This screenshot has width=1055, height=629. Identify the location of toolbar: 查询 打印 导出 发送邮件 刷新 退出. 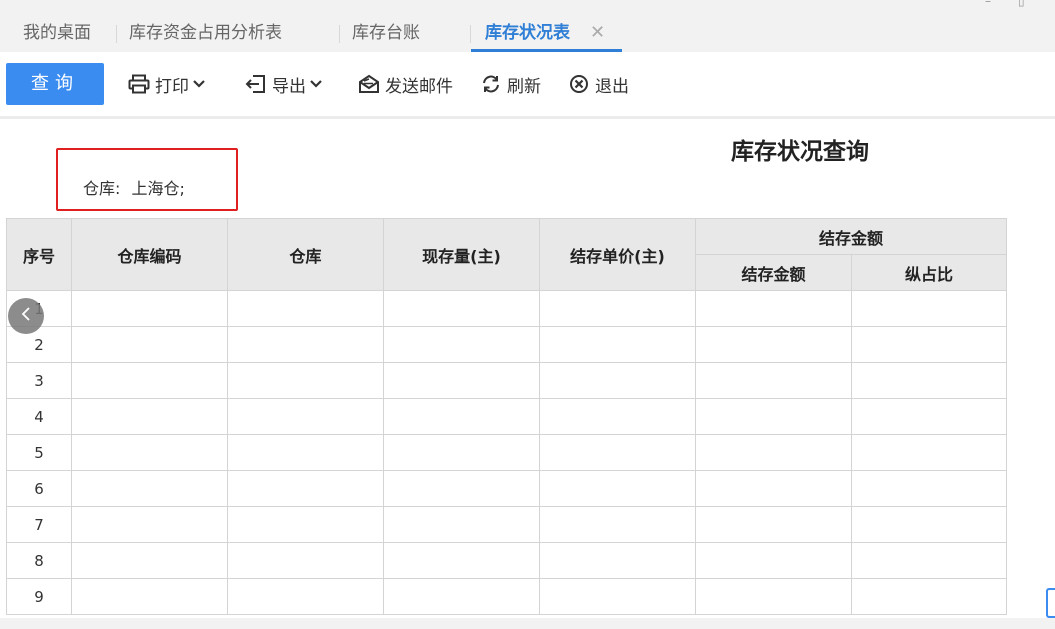
(527, 85).